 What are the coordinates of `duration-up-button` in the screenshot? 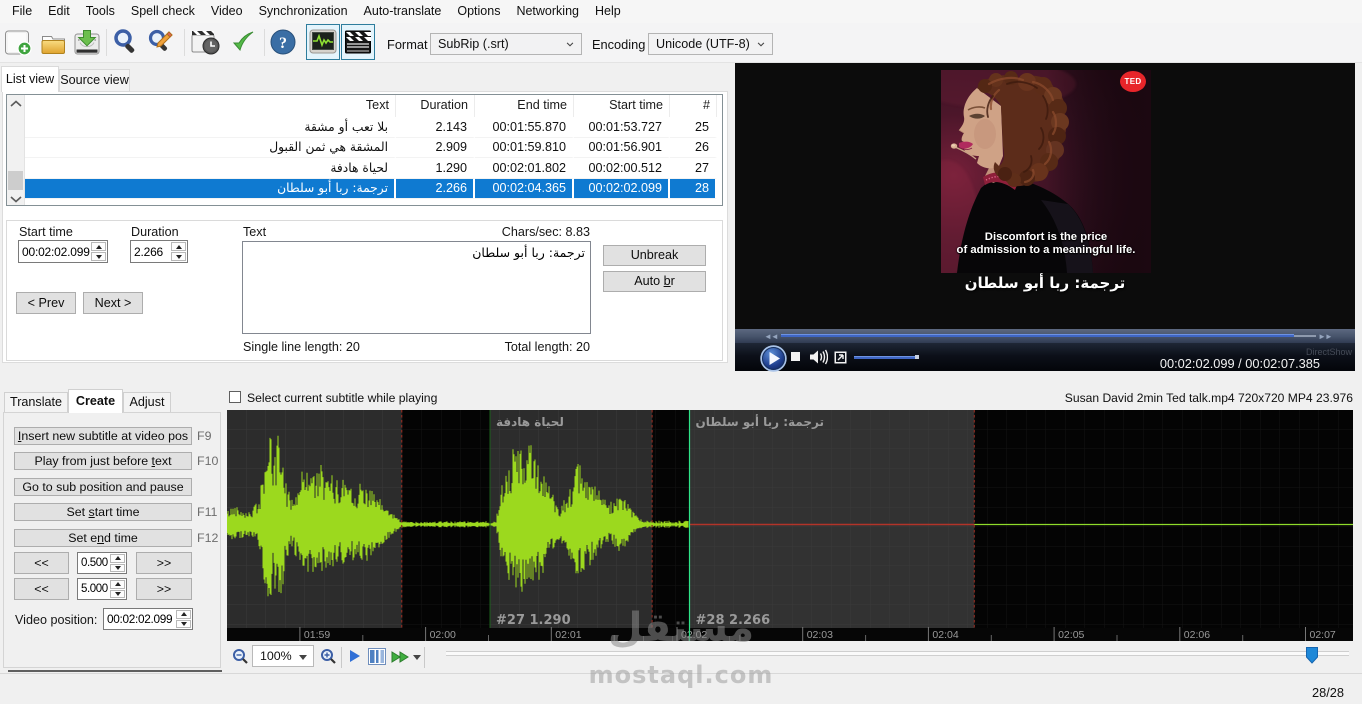 It's located at (178, 246).